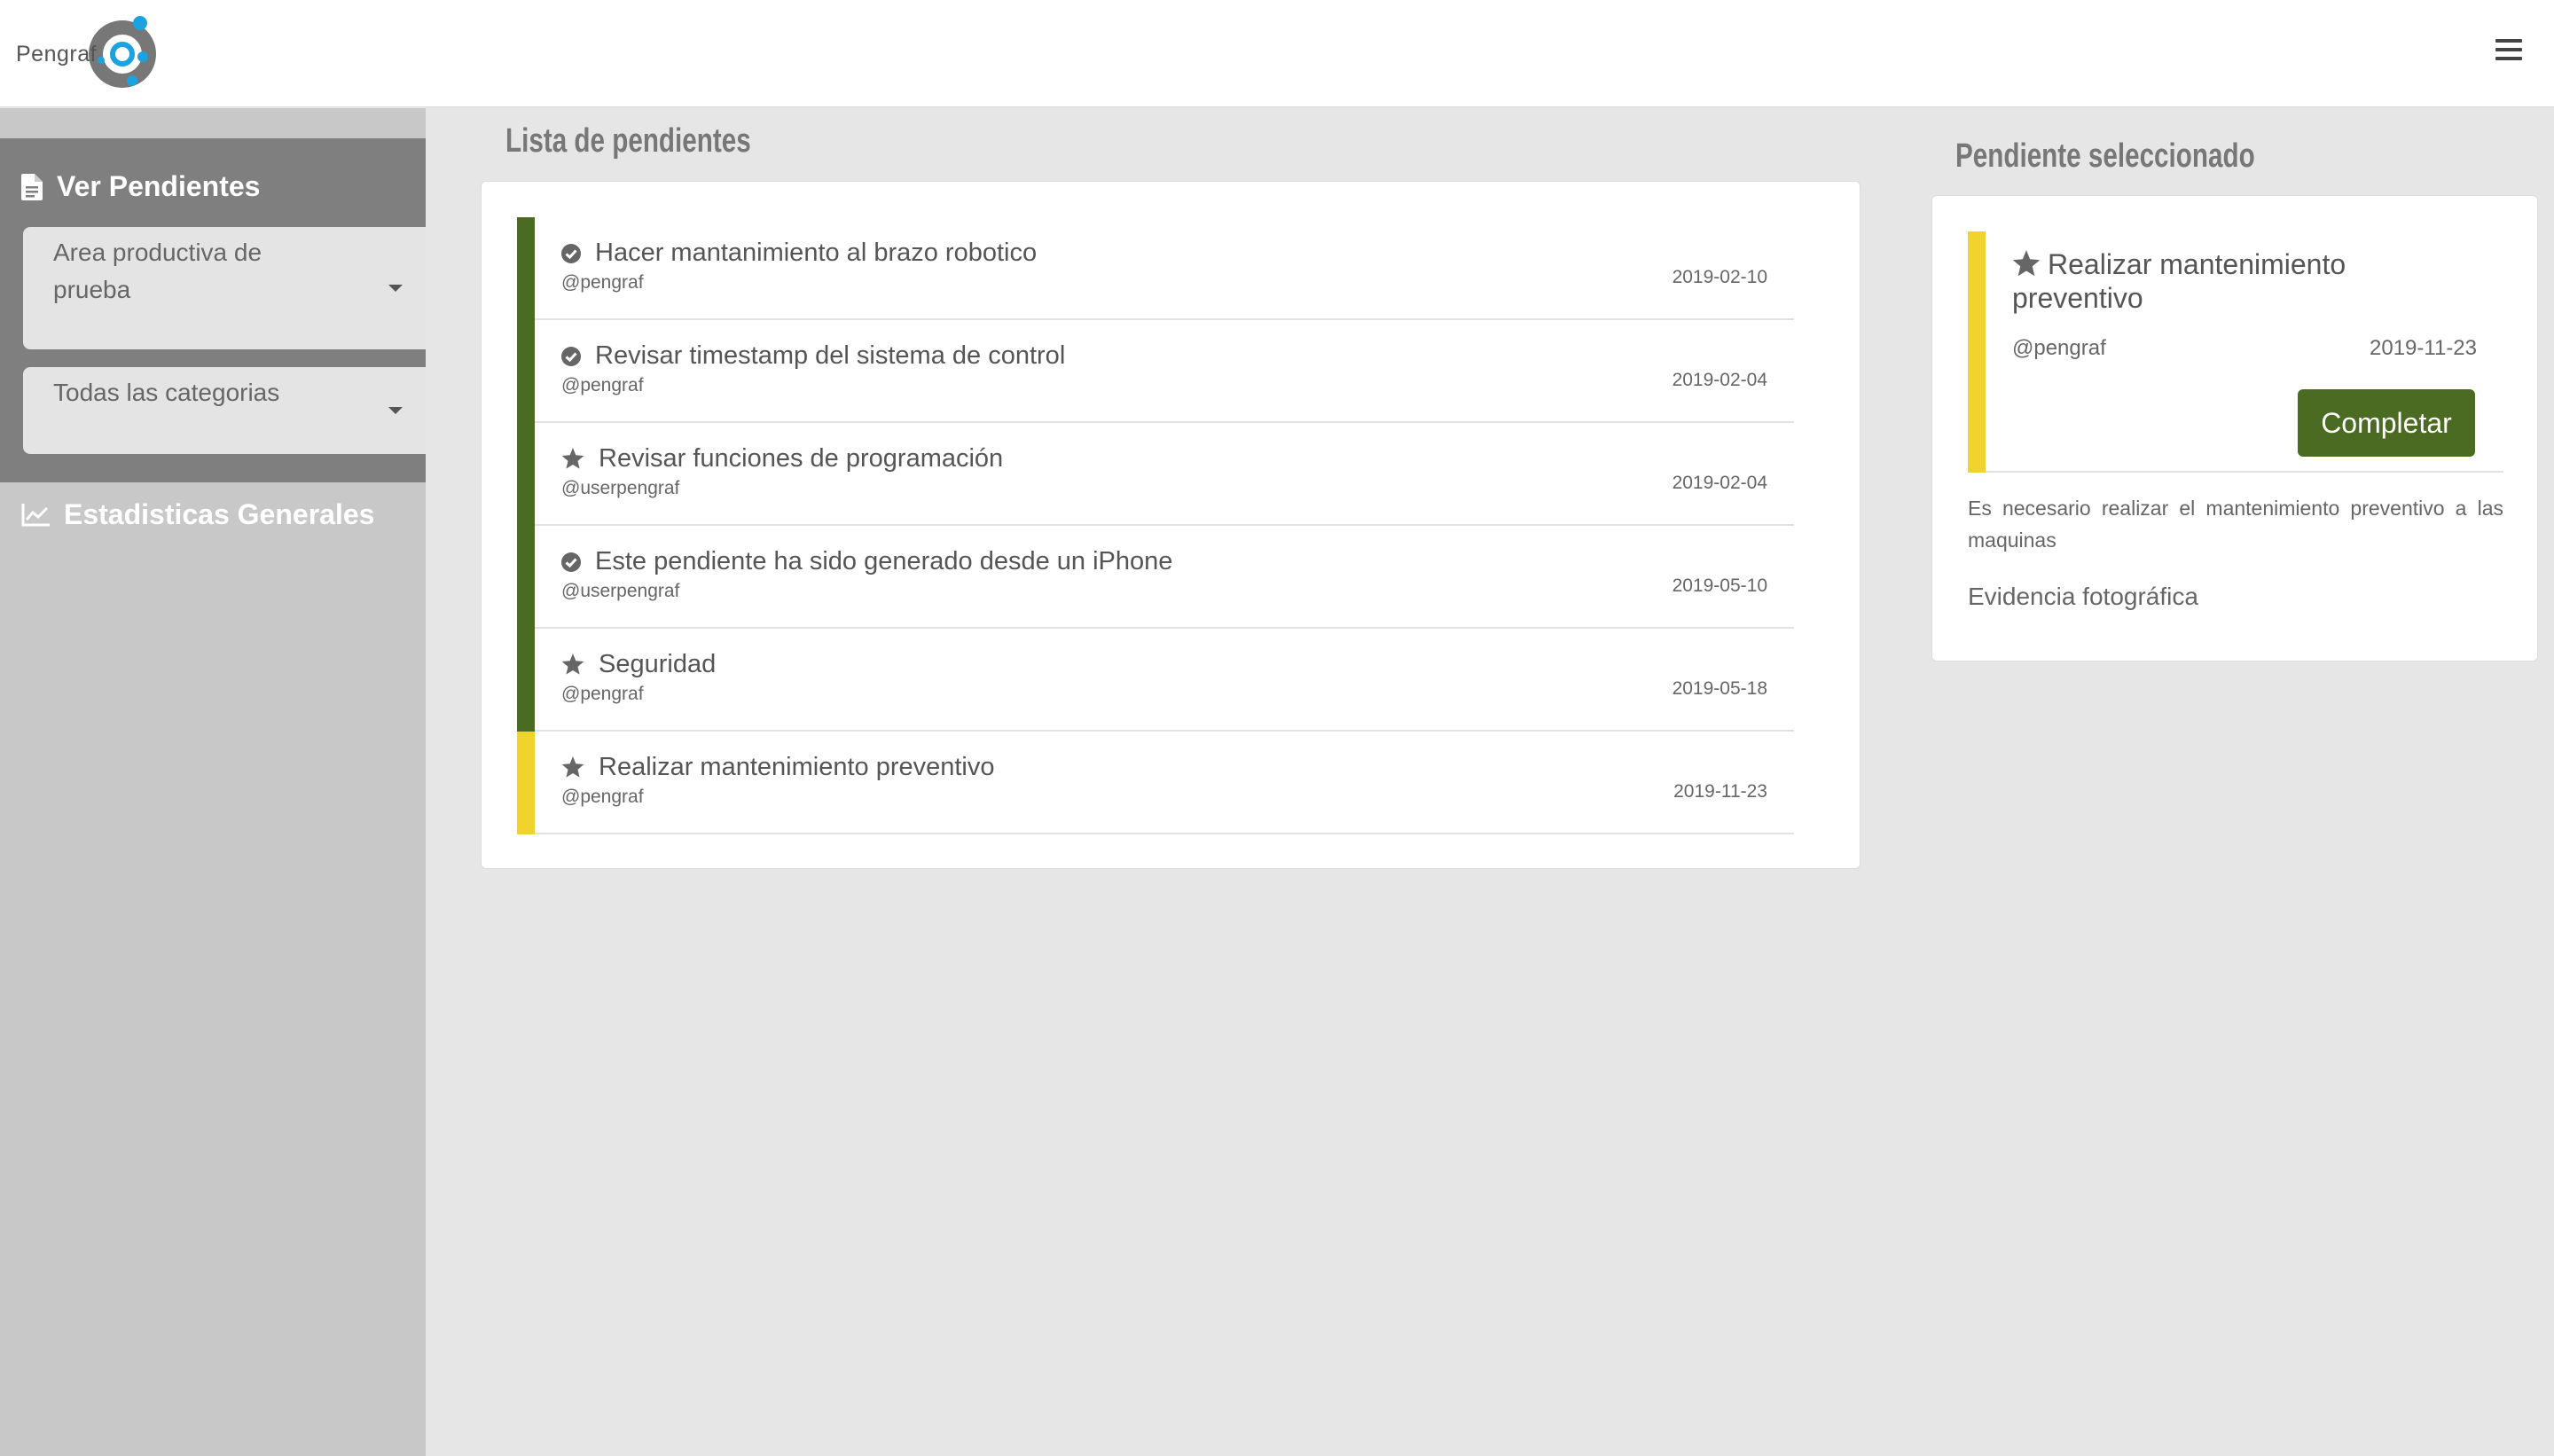 The width and height of the screenshot is (2554, 1456). Describe the element at coordinates (1719, 585) in the screenshot. I see `list-item-date: 2019-05-10` at that location.